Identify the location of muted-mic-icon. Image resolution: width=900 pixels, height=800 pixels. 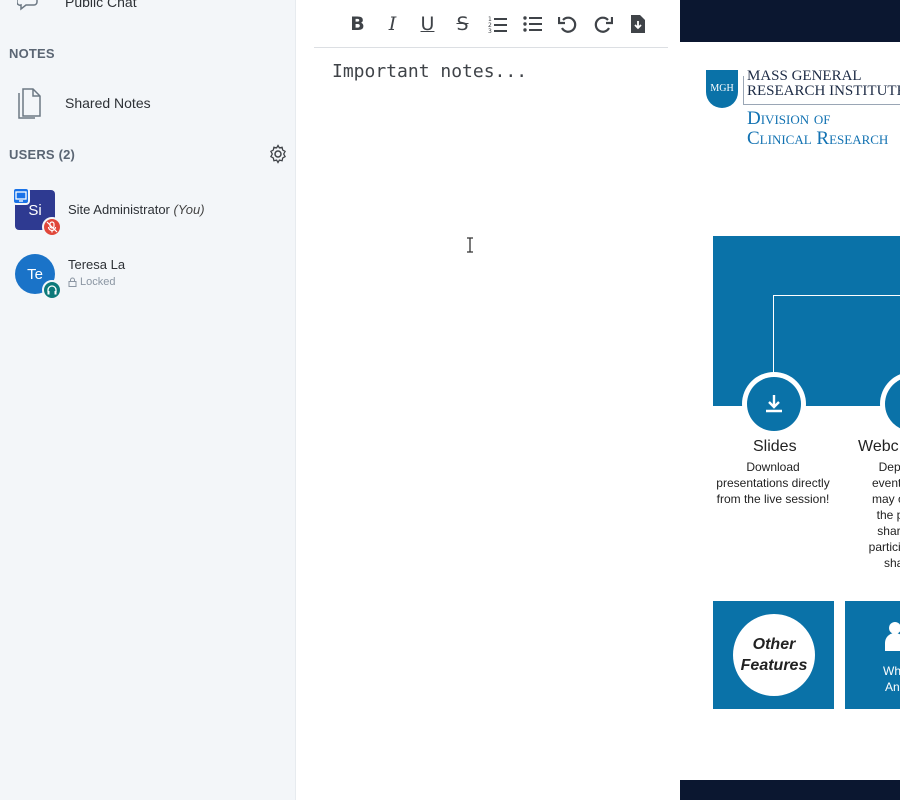
(52, 227).